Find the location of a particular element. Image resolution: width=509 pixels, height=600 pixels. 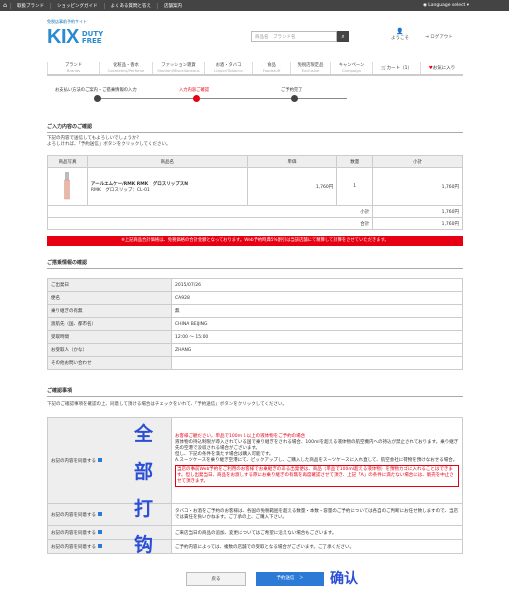

table-row: その他お問い合わせ is located at coordinates (255, 363).